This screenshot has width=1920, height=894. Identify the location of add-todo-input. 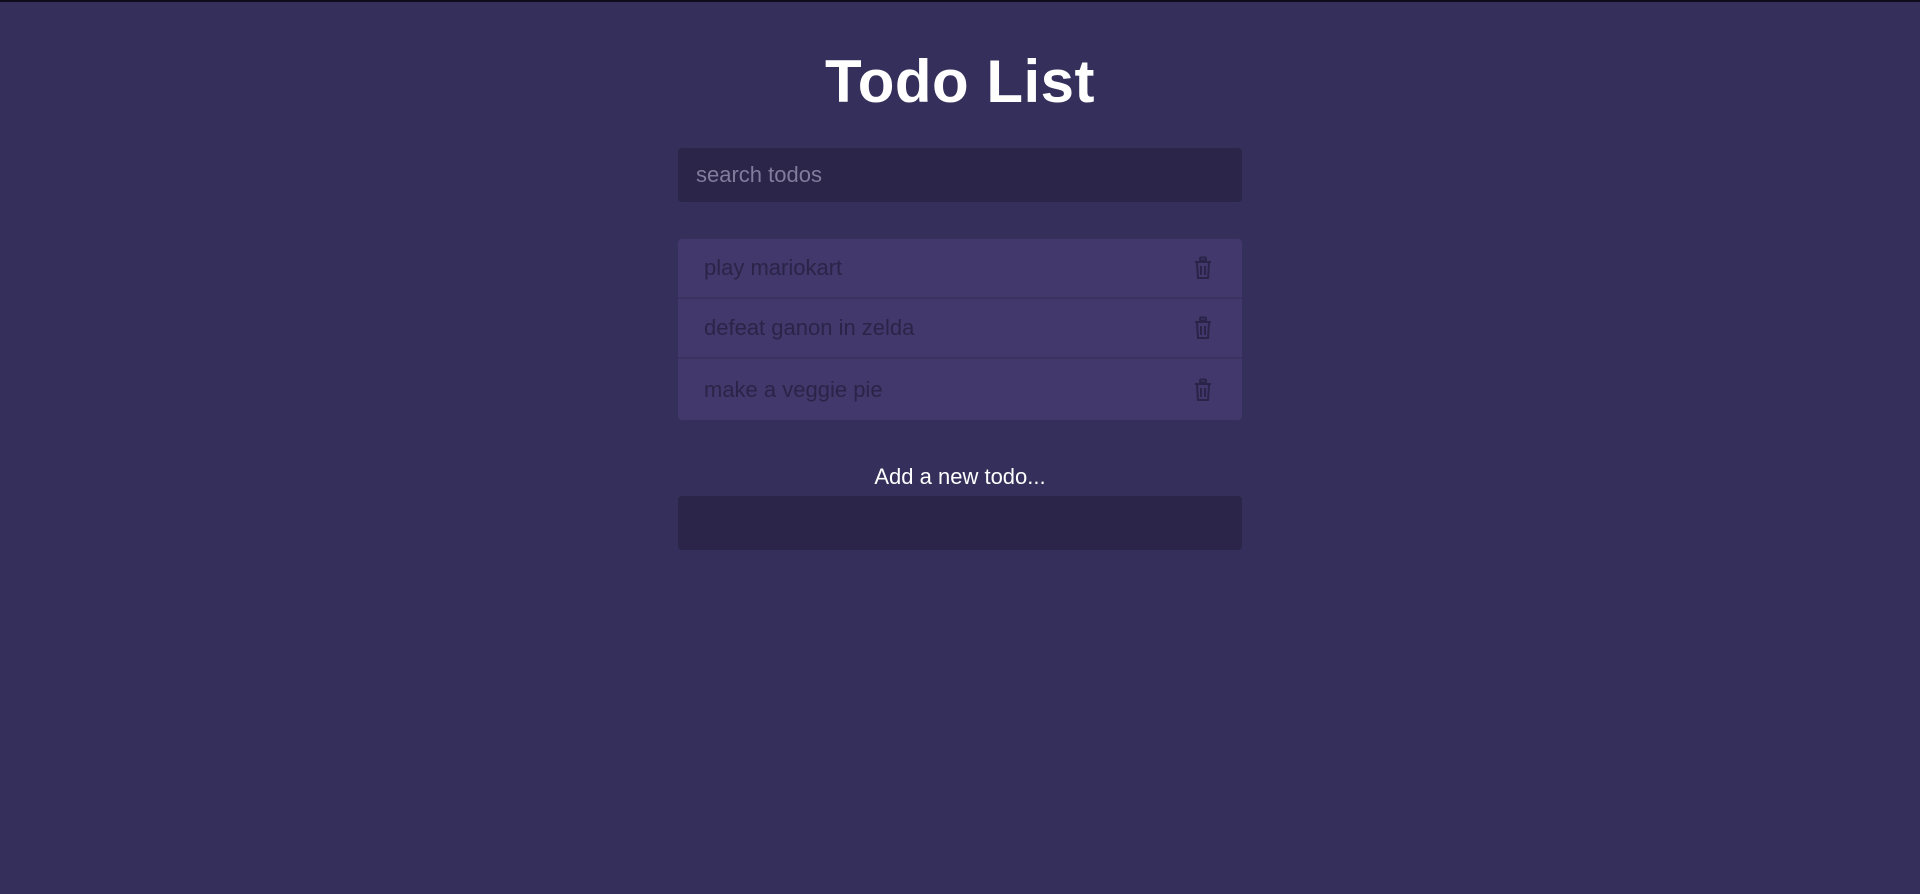
(960, 523).